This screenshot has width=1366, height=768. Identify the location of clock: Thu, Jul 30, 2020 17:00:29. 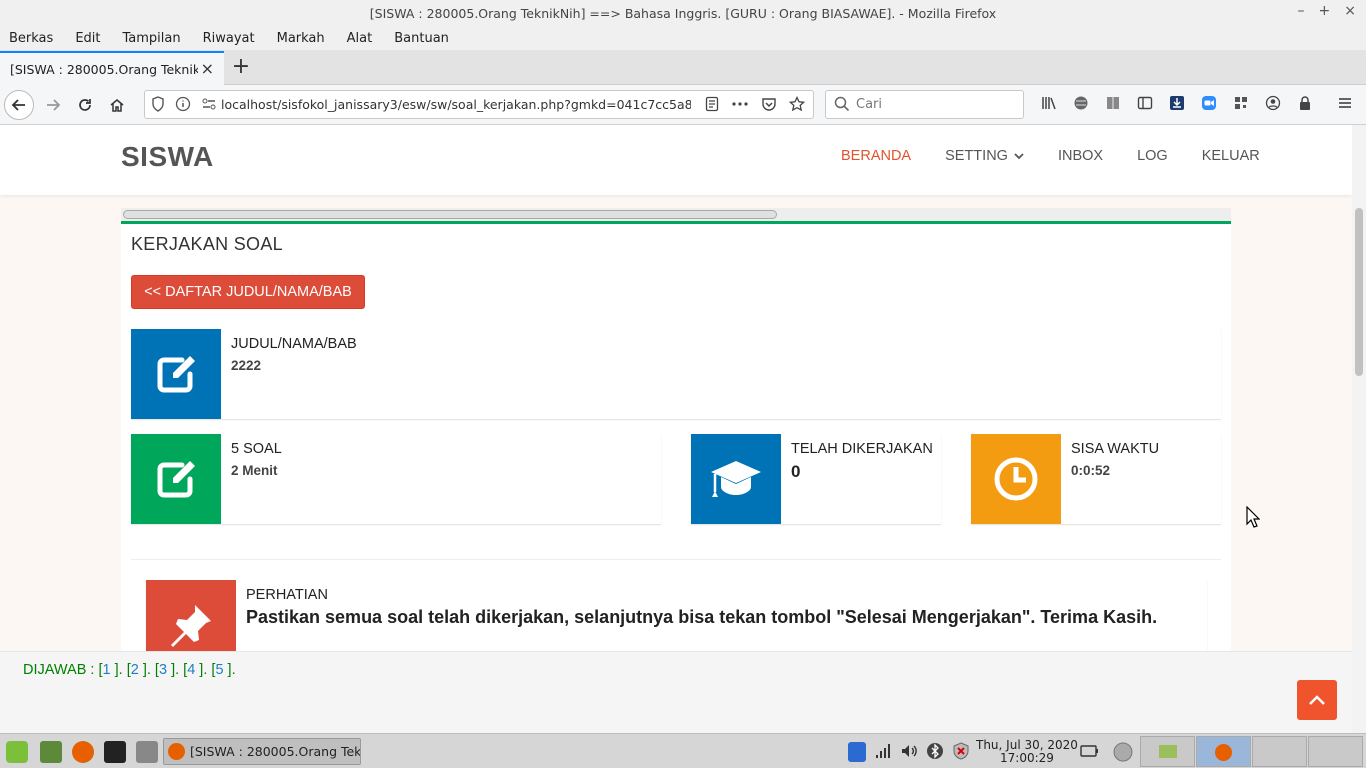
(1027, 752).